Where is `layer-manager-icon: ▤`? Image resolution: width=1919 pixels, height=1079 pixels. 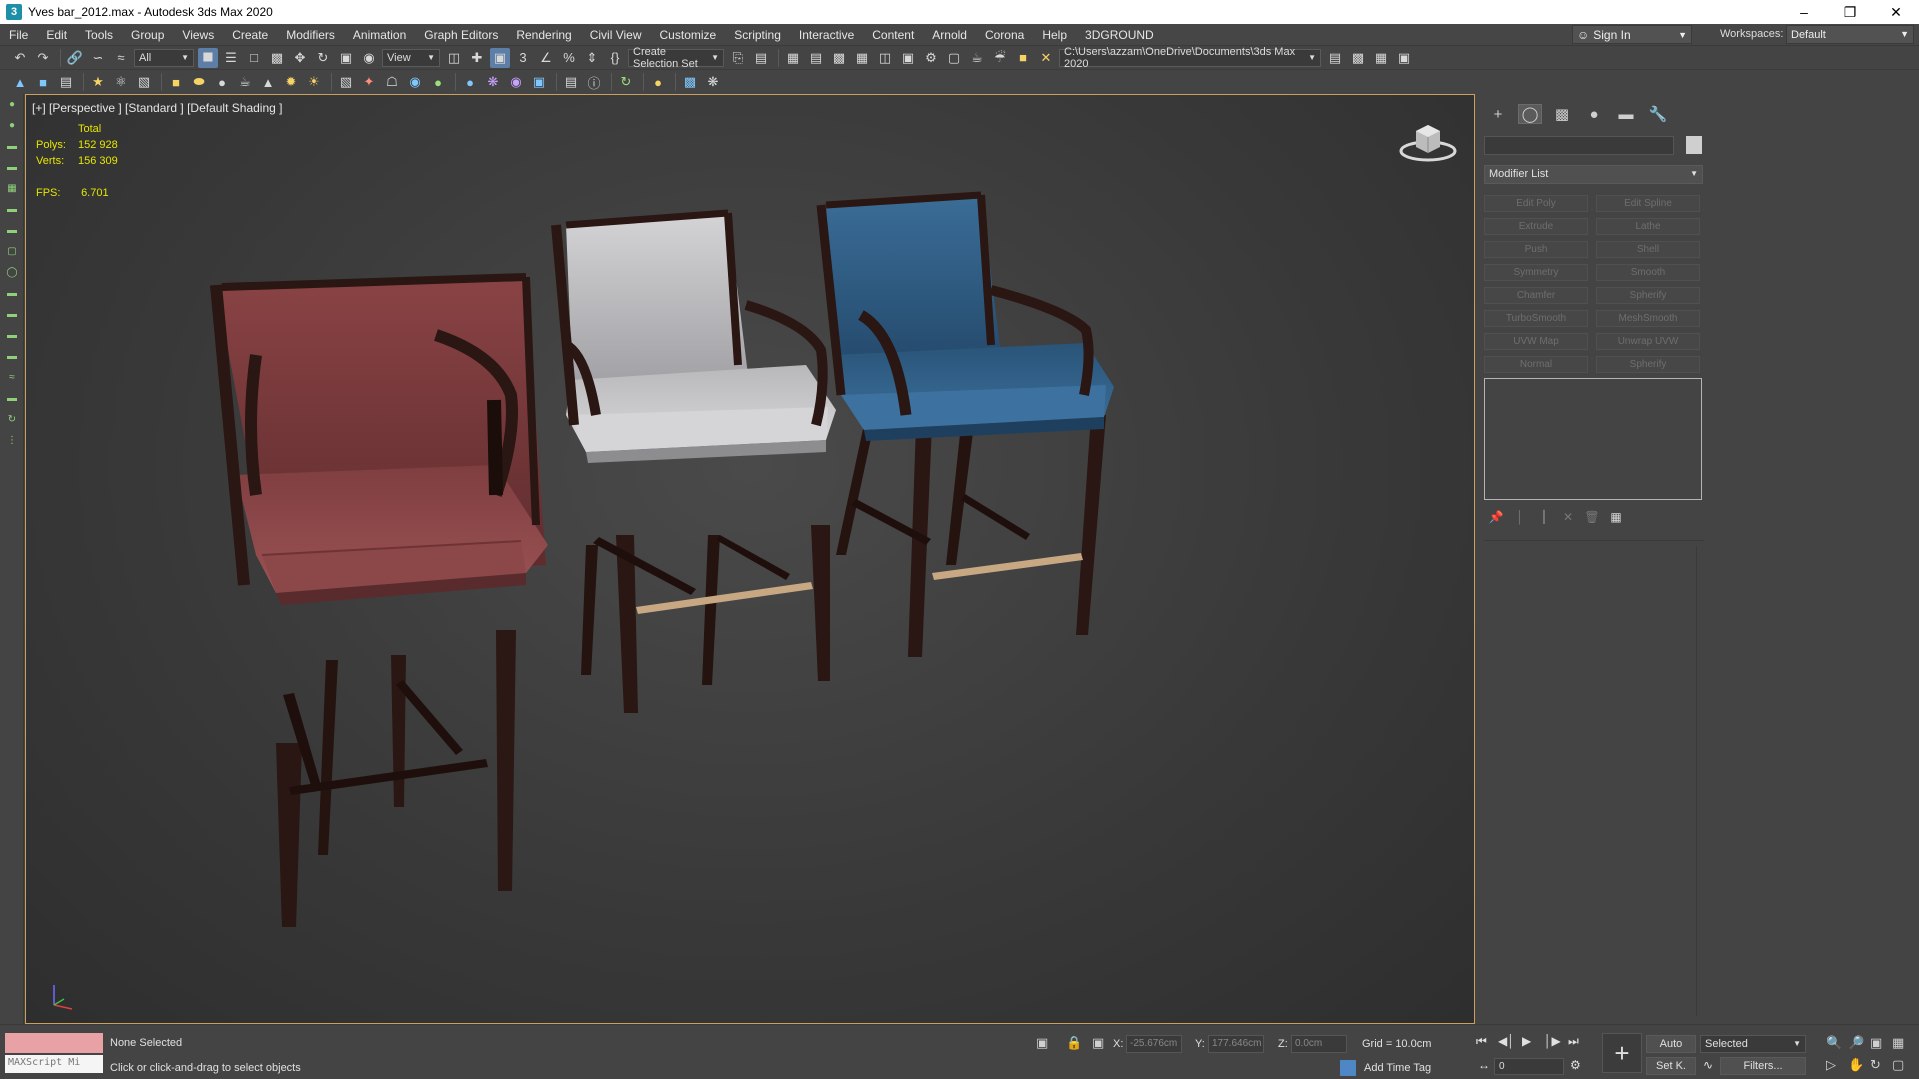 layer-manager-icon: ▤ is located at coordinates (66, 82).